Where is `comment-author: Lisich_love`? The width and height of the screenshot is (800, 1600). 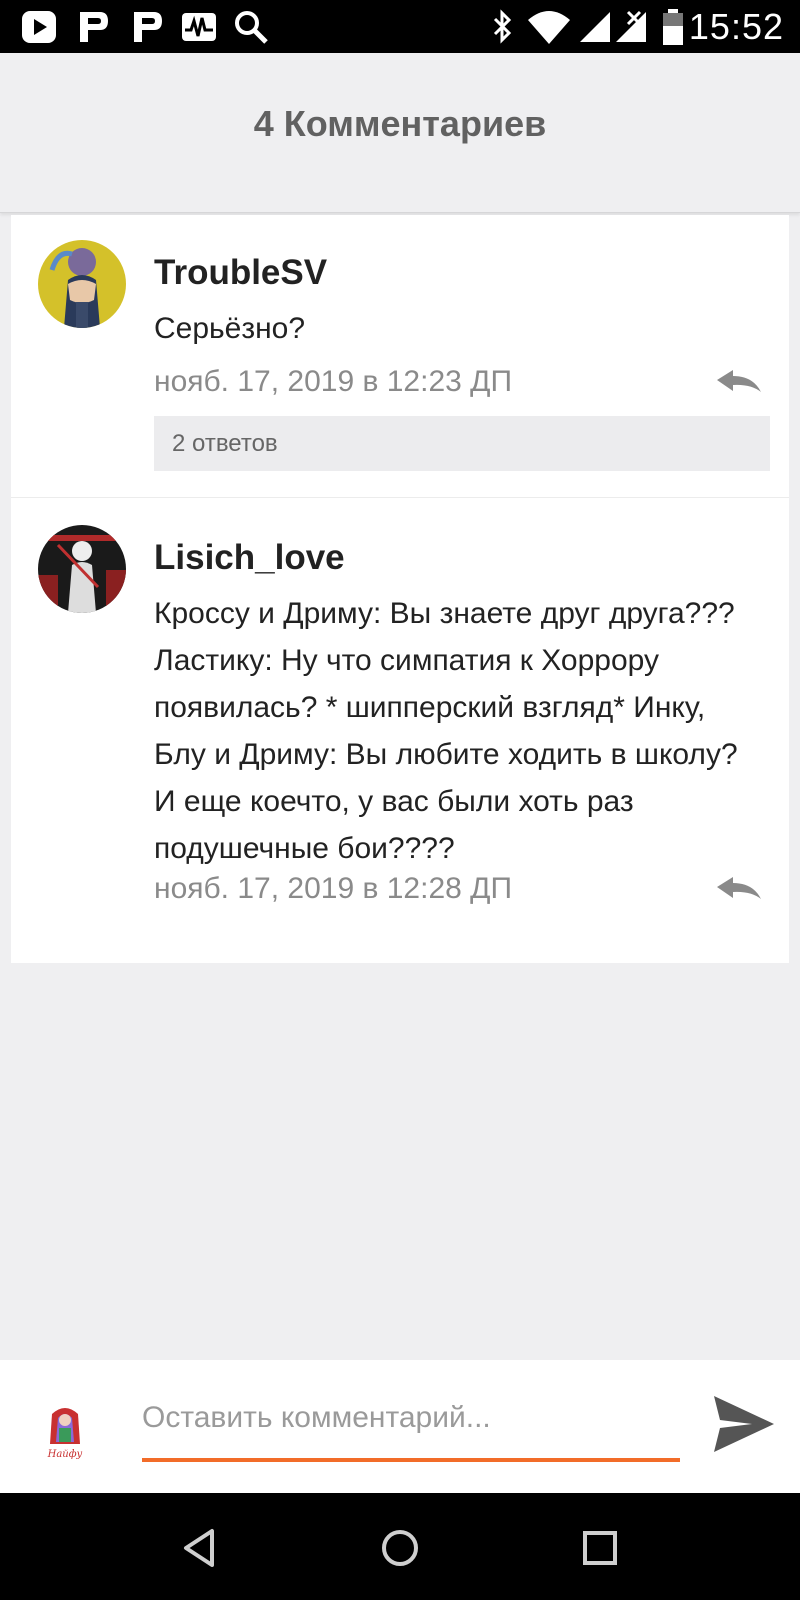 comment-author: Lisich_love is located at coordinates (249, 558).